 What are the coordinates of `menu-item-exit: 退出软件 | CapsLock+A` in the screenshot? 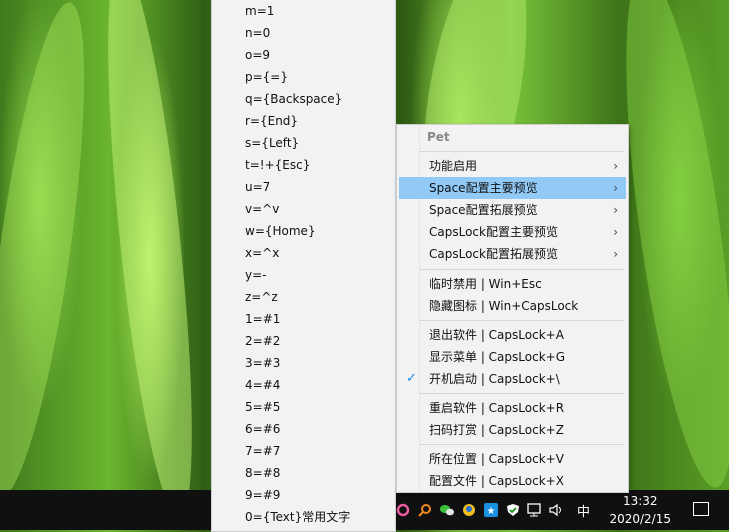 It's located at (512, 335).